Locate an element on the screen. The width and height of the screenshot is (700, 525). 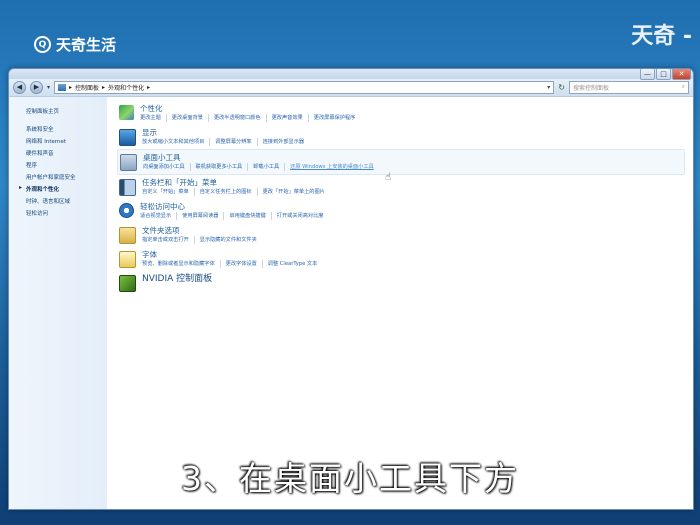
task-link: 更改字体设置 is located at coordinates (244, 264).